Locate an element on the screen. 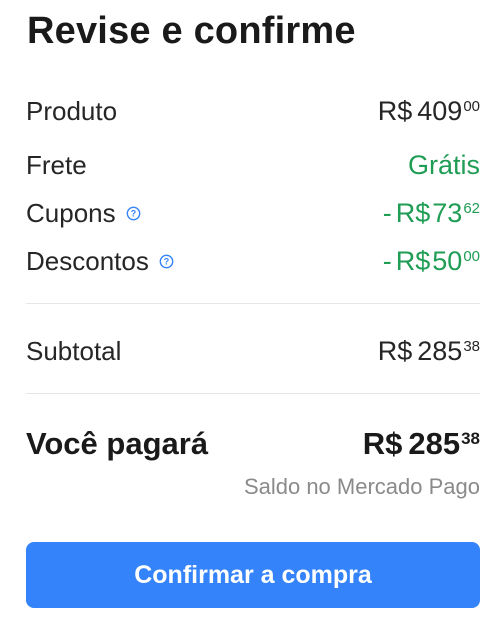 The width and height of the screenshot is (500, 640). row-label-wrap: Cupons ? is located at coordinates (83, 213).